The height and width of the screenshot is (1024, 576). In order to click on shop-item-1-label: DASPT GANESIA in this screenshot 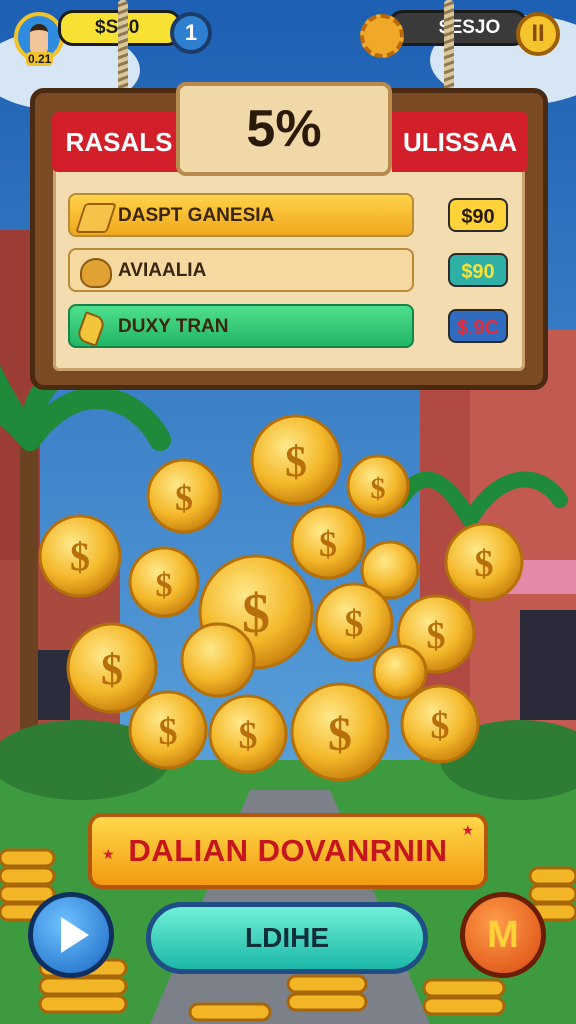, I will do `click(196, 215)`.